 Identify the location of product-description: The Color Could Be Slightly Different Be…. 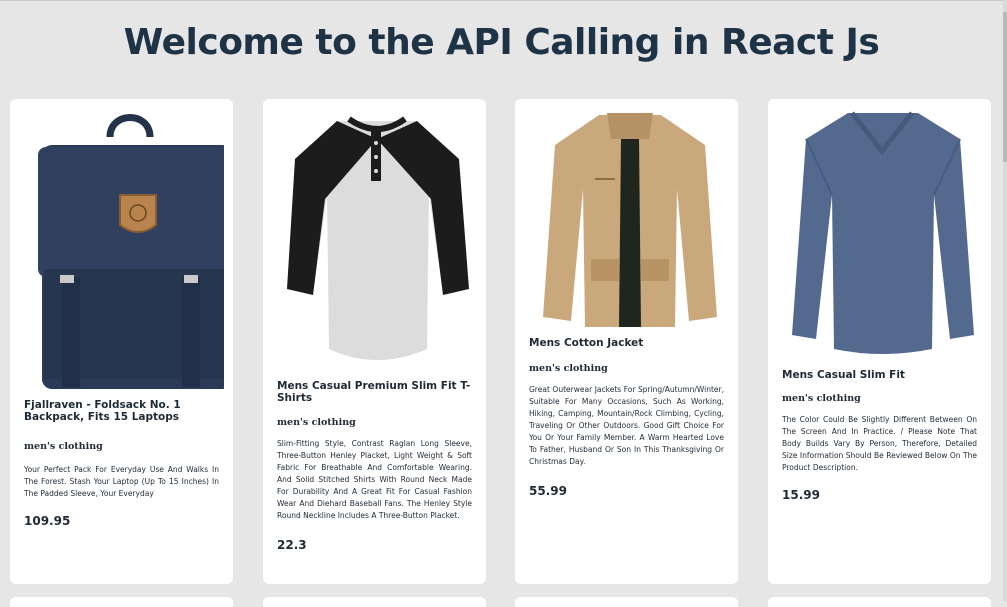
(879, 443).